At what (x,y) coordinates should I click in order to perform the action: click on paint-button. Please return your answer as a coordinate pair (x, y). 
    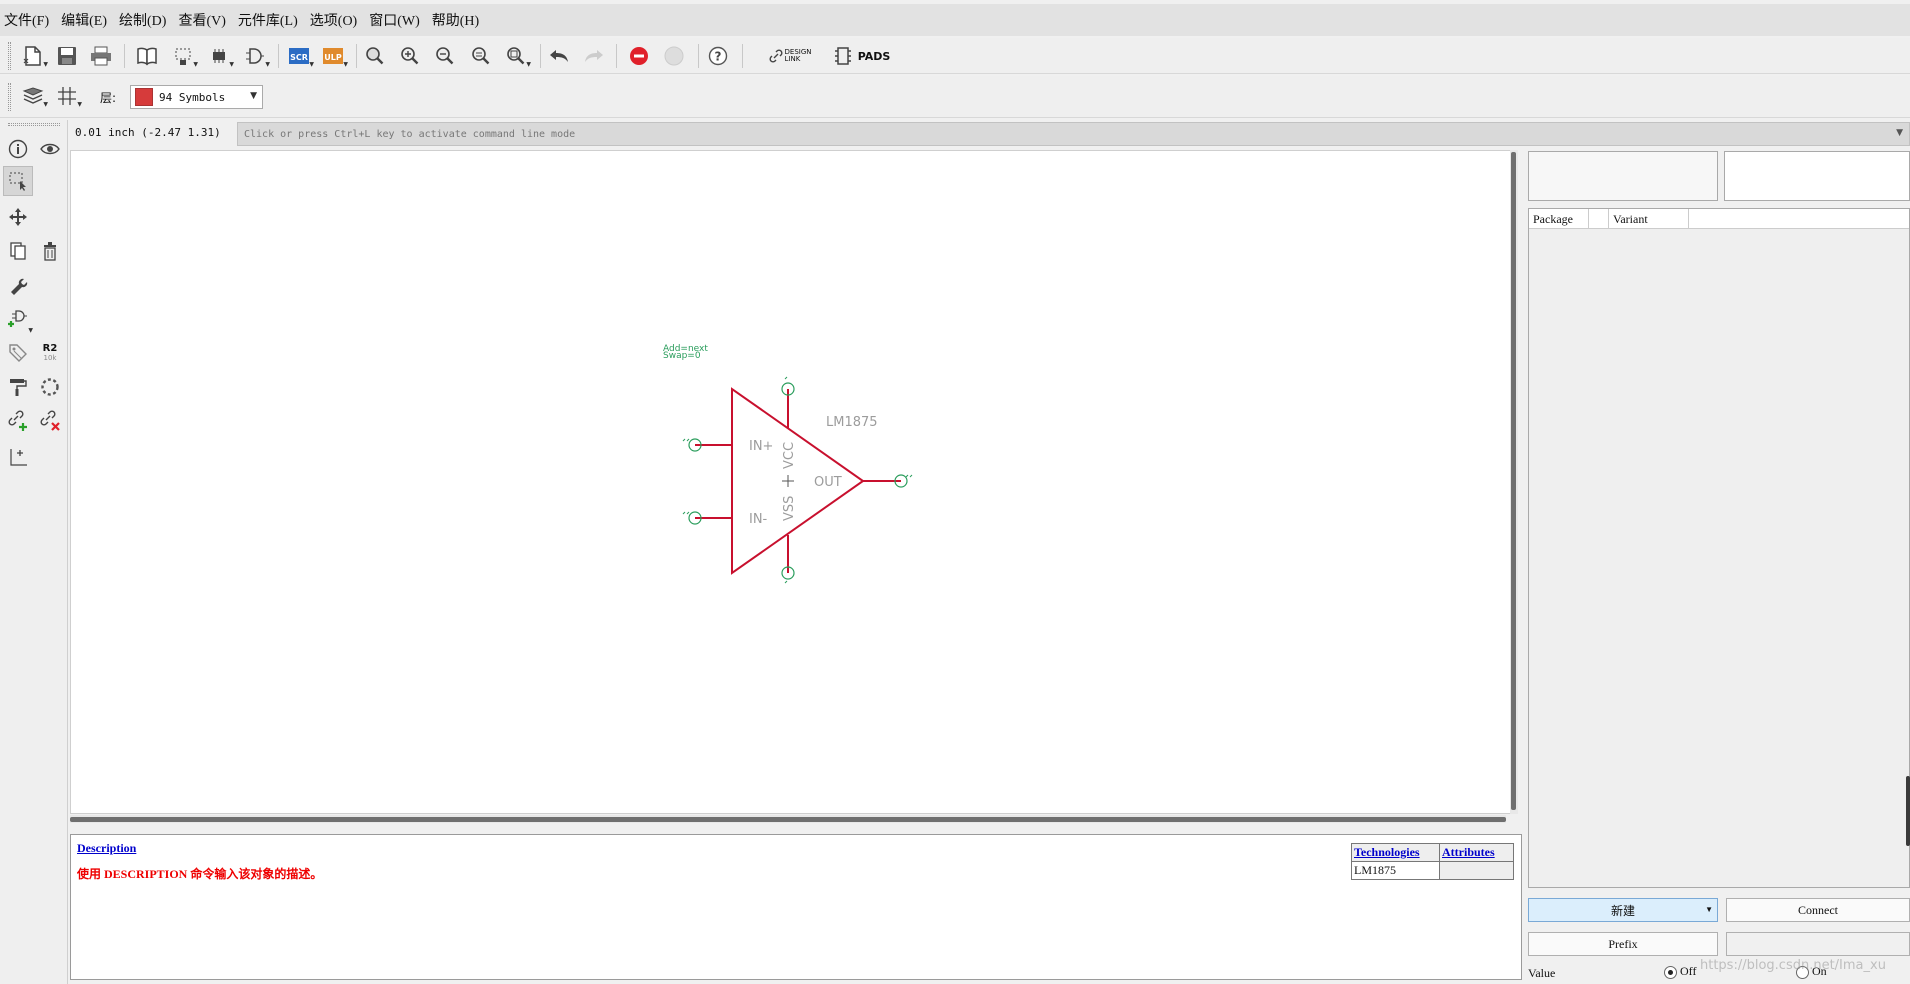
    Looking at the image, I should click on (18, 387).